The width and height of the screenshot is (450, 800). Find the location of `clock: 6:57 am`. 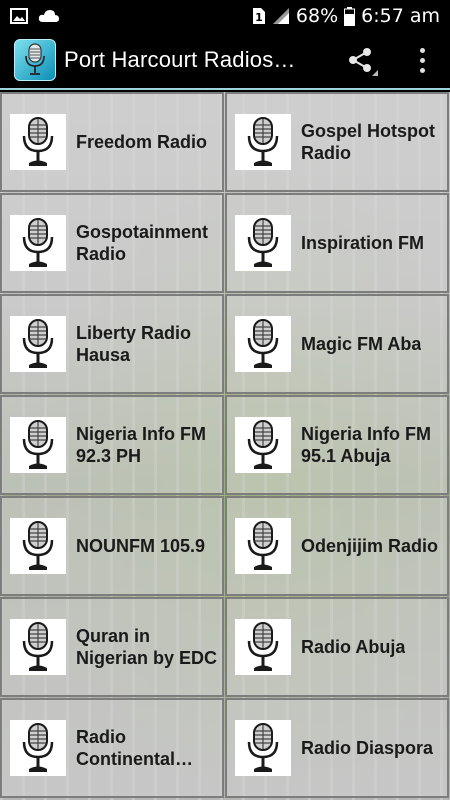

clock: 6:57 am is located at coordinates (400, 16).